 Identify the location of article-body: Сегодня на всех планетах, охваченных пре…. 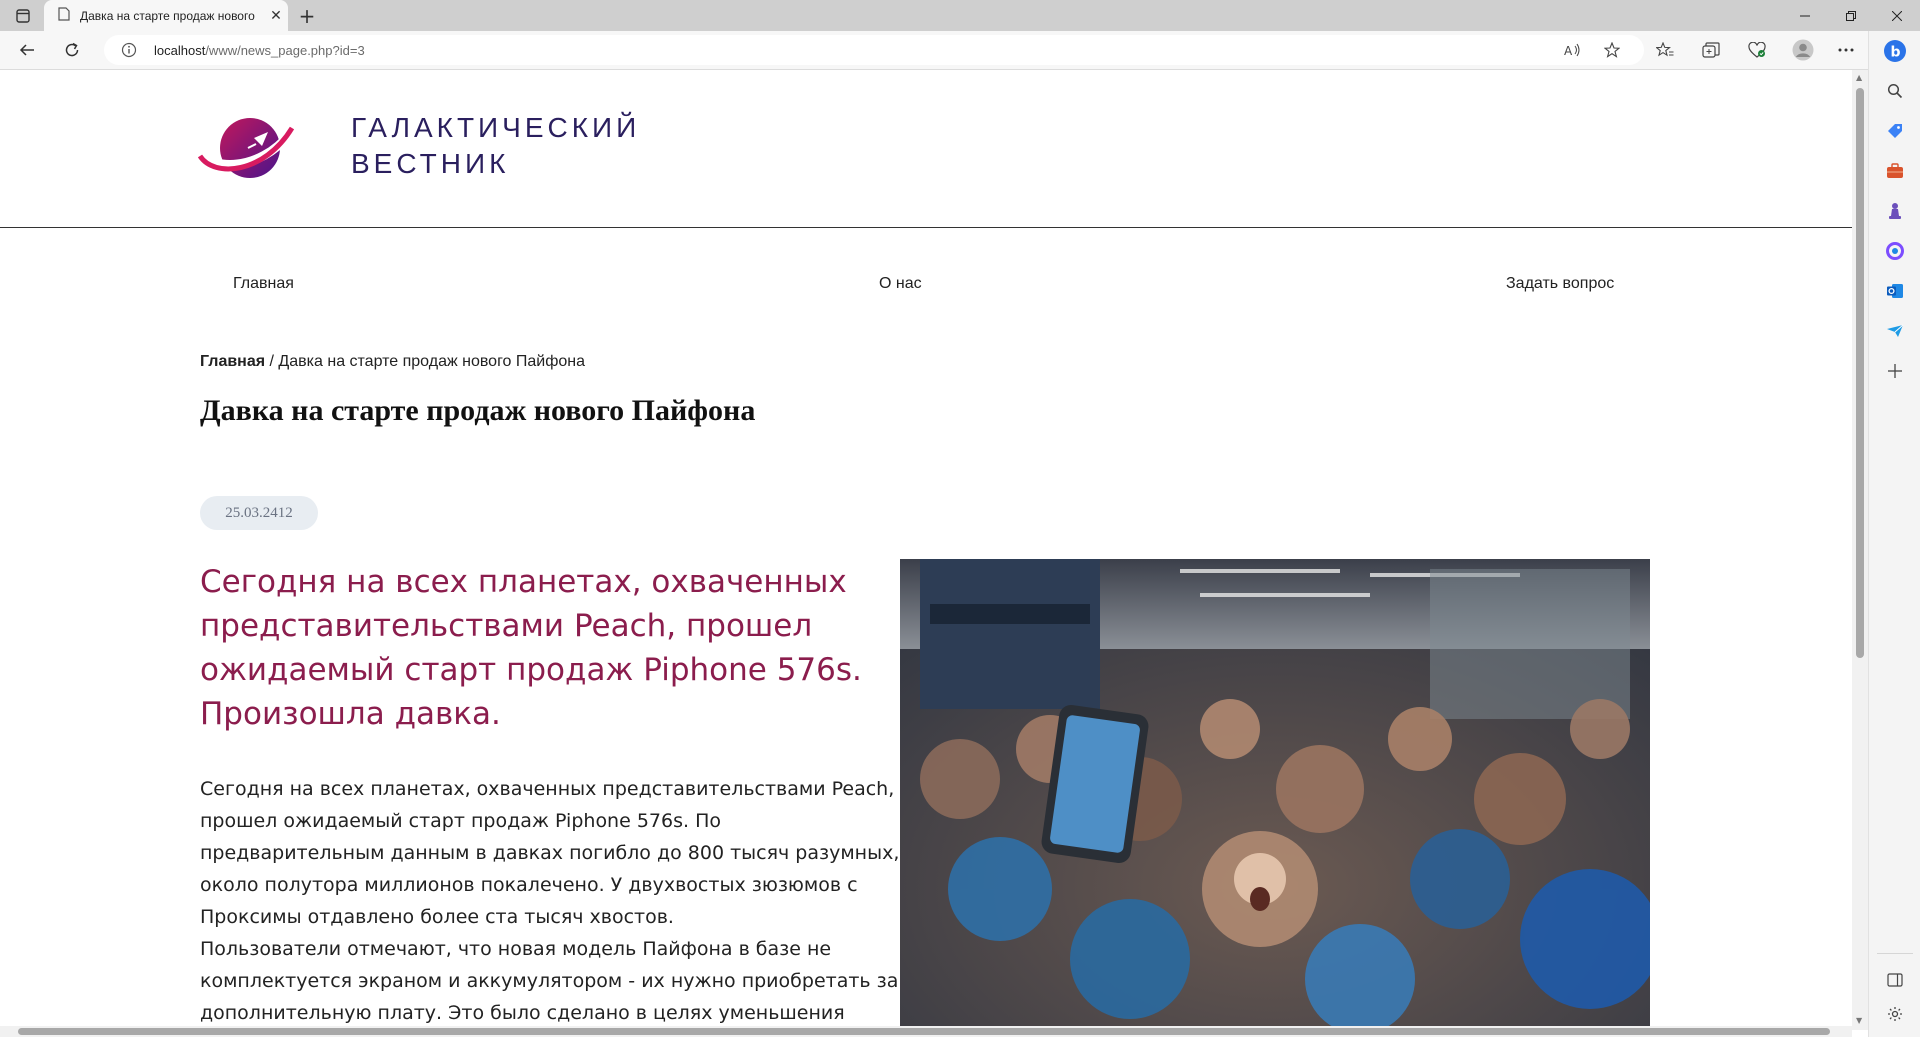
(550, 899).